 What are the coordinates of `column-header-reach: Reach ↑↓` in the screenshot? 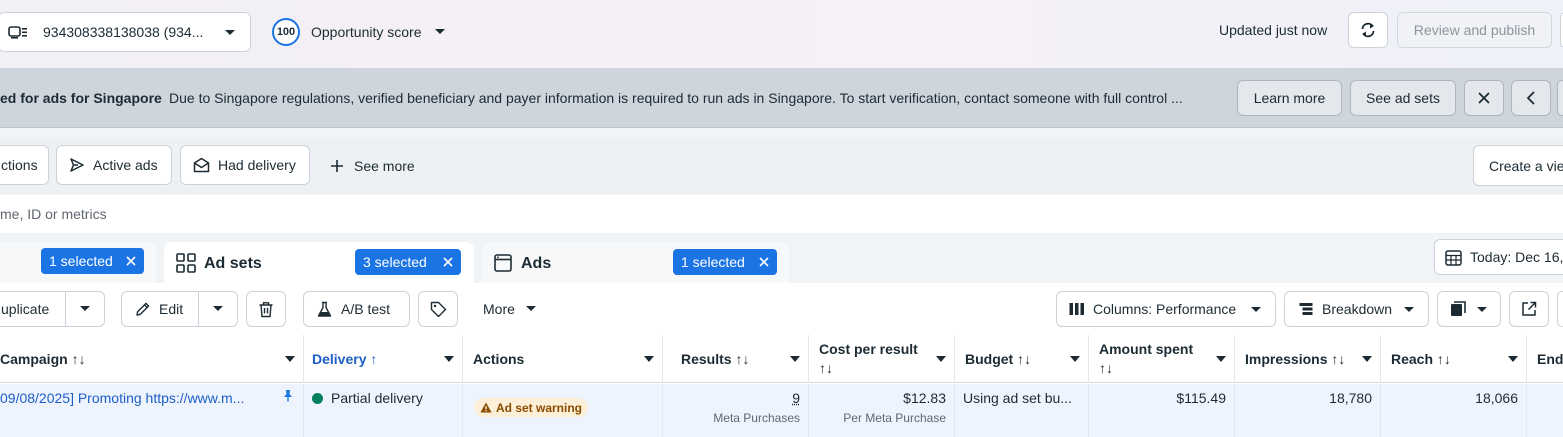 It's located at (1454, 359).